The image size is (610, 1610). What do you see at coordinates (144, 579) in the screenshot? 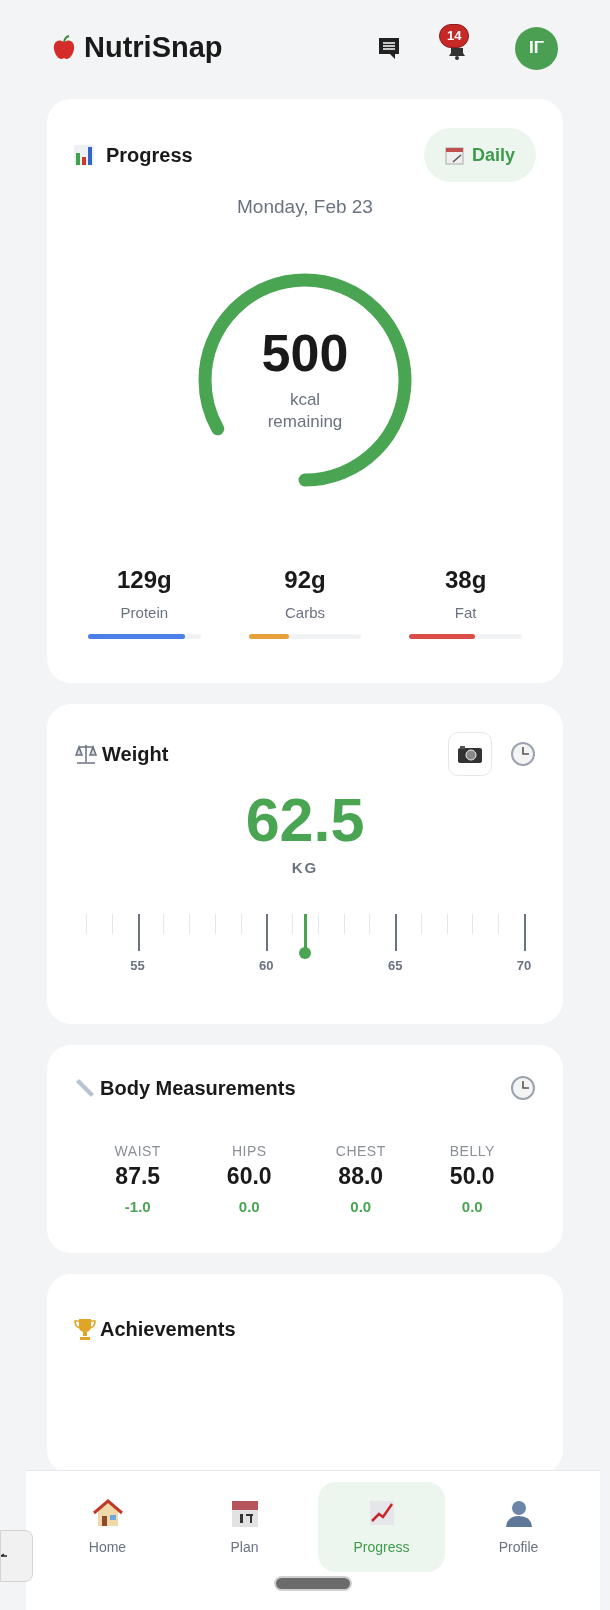
I see `macro-amount: 129g` at bounding box center [144, 579].